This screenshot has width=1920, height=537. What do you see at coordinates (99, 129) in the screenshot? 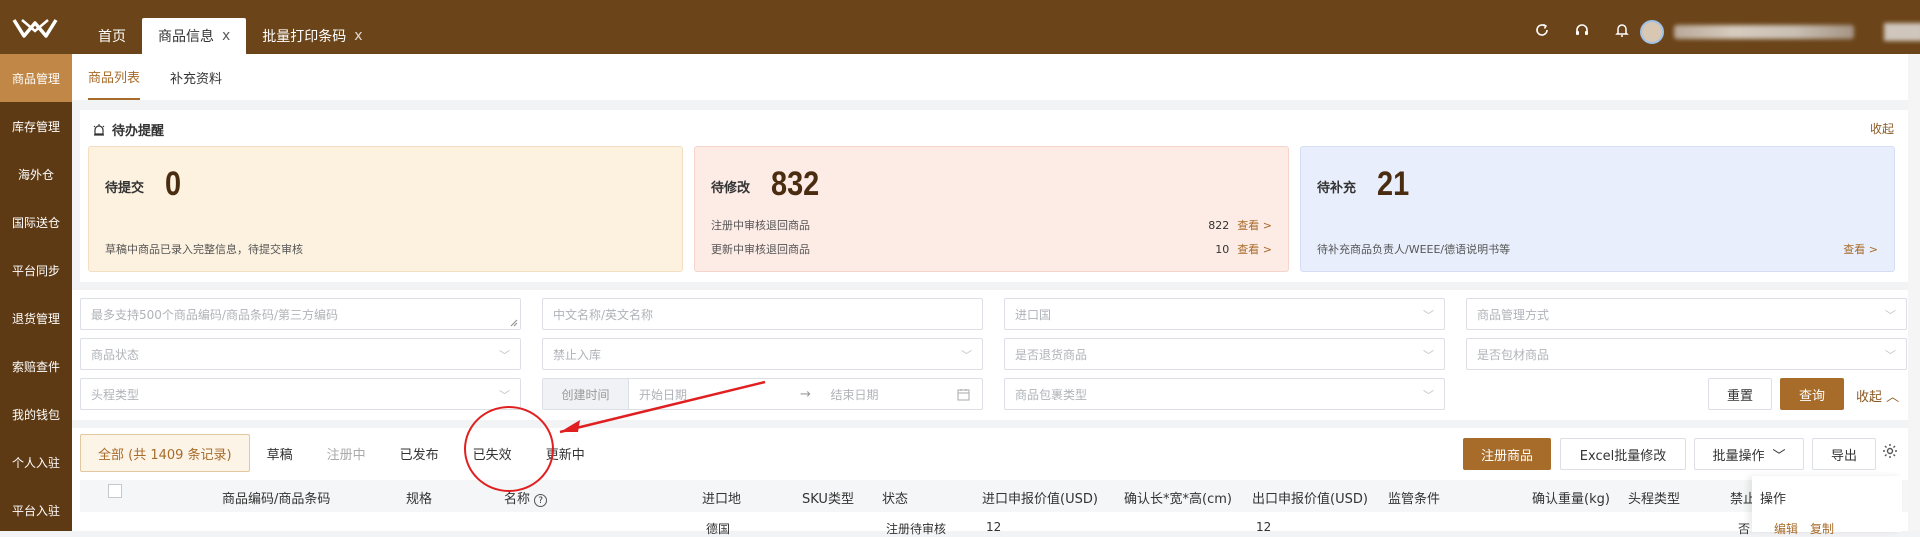
I see `alarm-icon` at bounding box center [99, 129].